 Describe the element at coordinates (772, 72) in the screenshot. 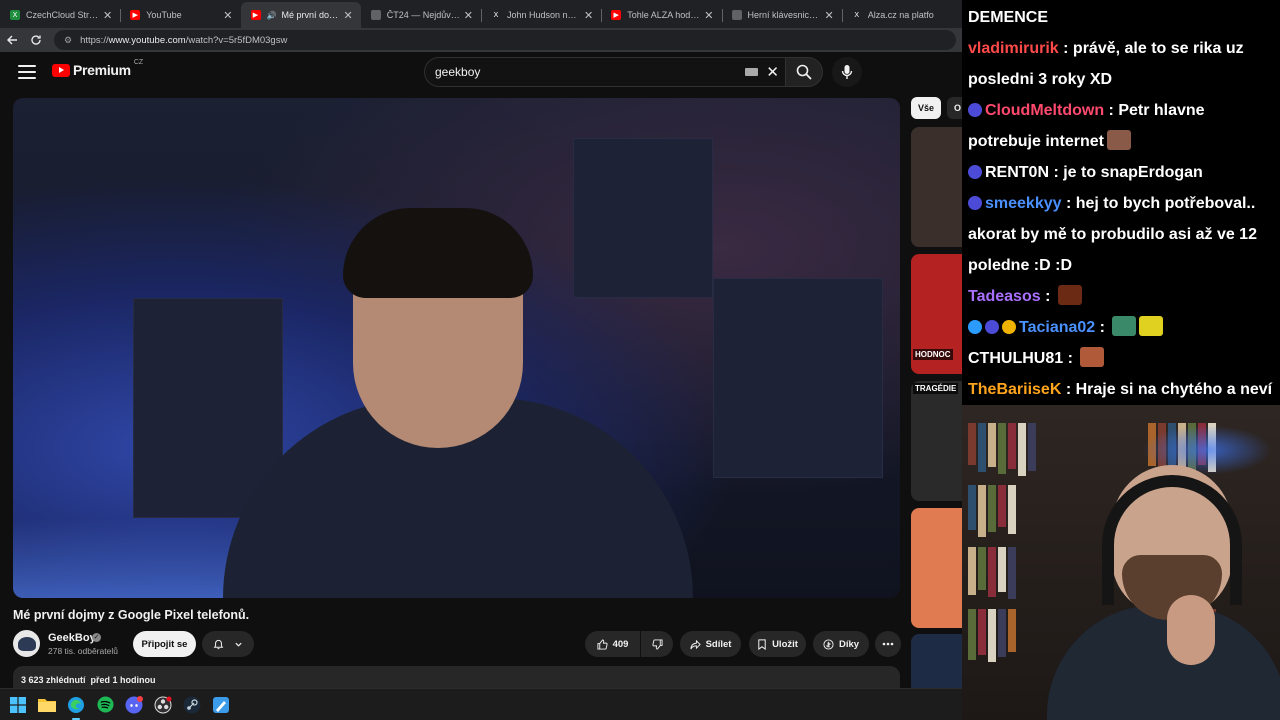

I see `clear-search-icon: ✕` at that location.